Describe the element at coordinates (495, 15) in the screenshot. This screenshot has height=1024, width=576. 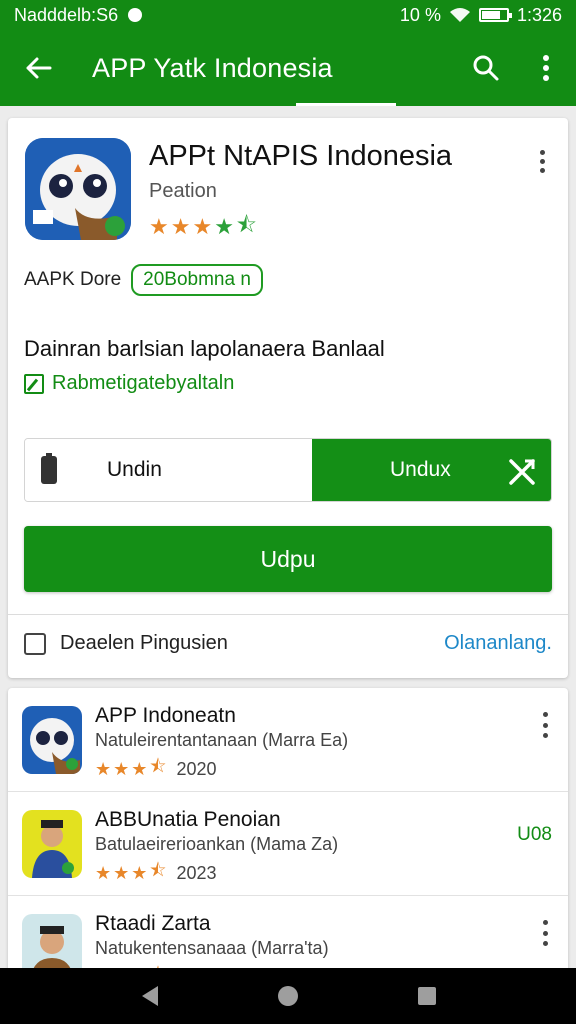
I see `battery-icon` at that location.